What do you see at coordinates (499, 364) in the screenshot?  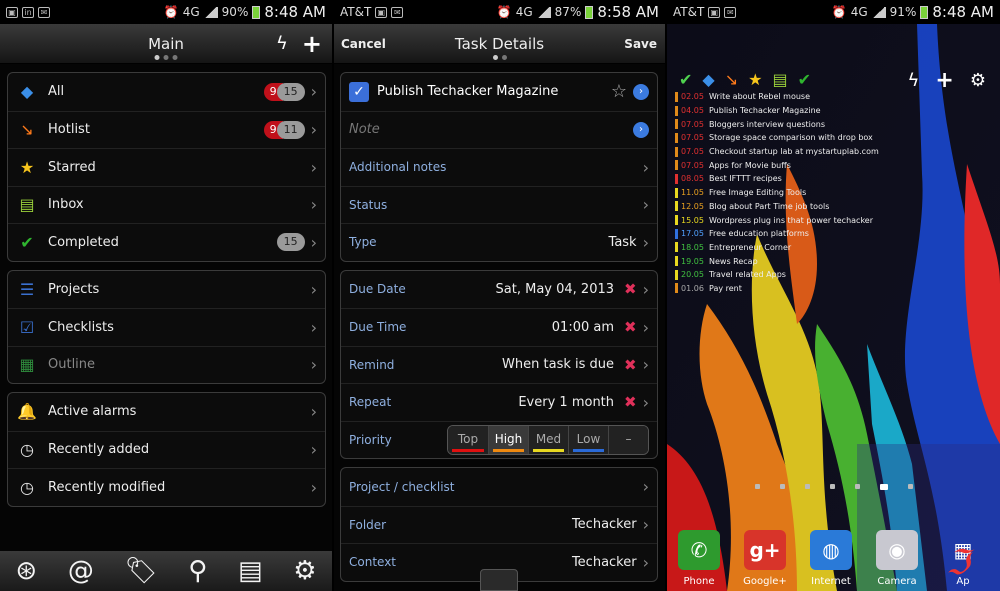 I see `remind-row: Remind When task is due ✖ ›` at bounding box center [499, 364].